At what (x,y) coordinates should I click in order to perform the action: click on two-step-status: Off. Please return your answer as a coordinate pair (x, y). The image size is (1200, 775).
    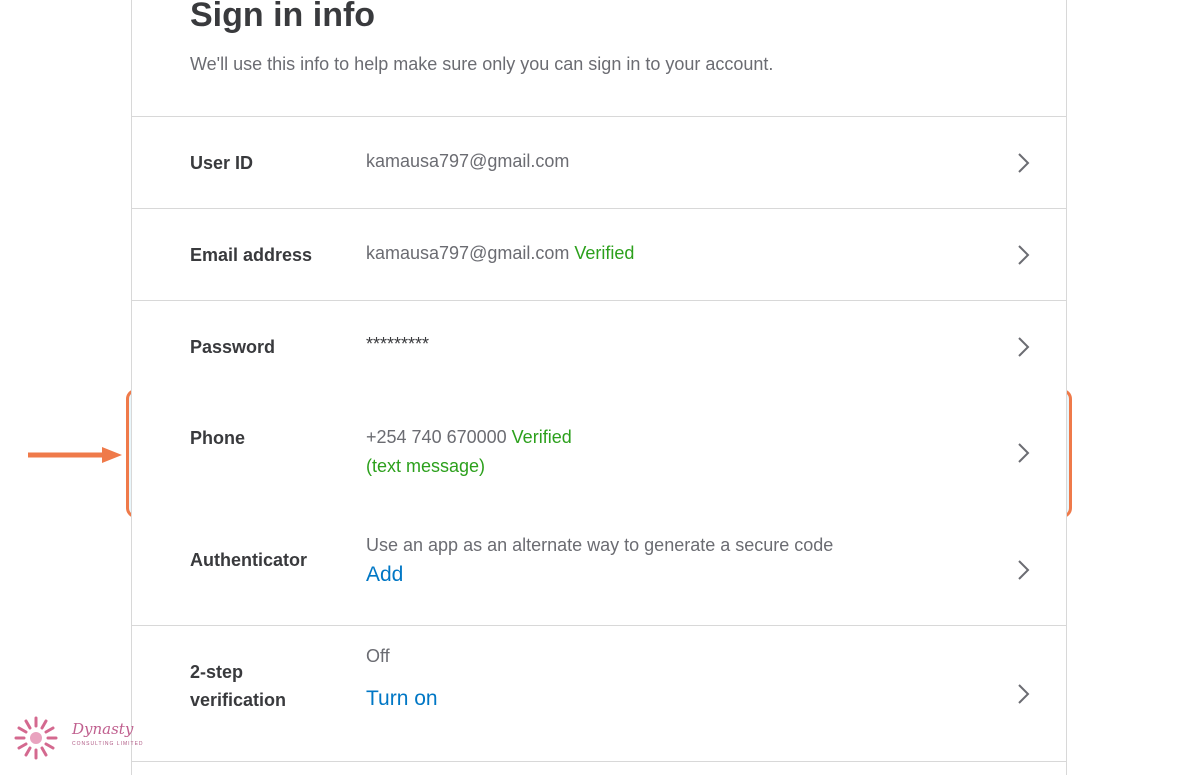
    Looking at the image, I should click on (378, 656).